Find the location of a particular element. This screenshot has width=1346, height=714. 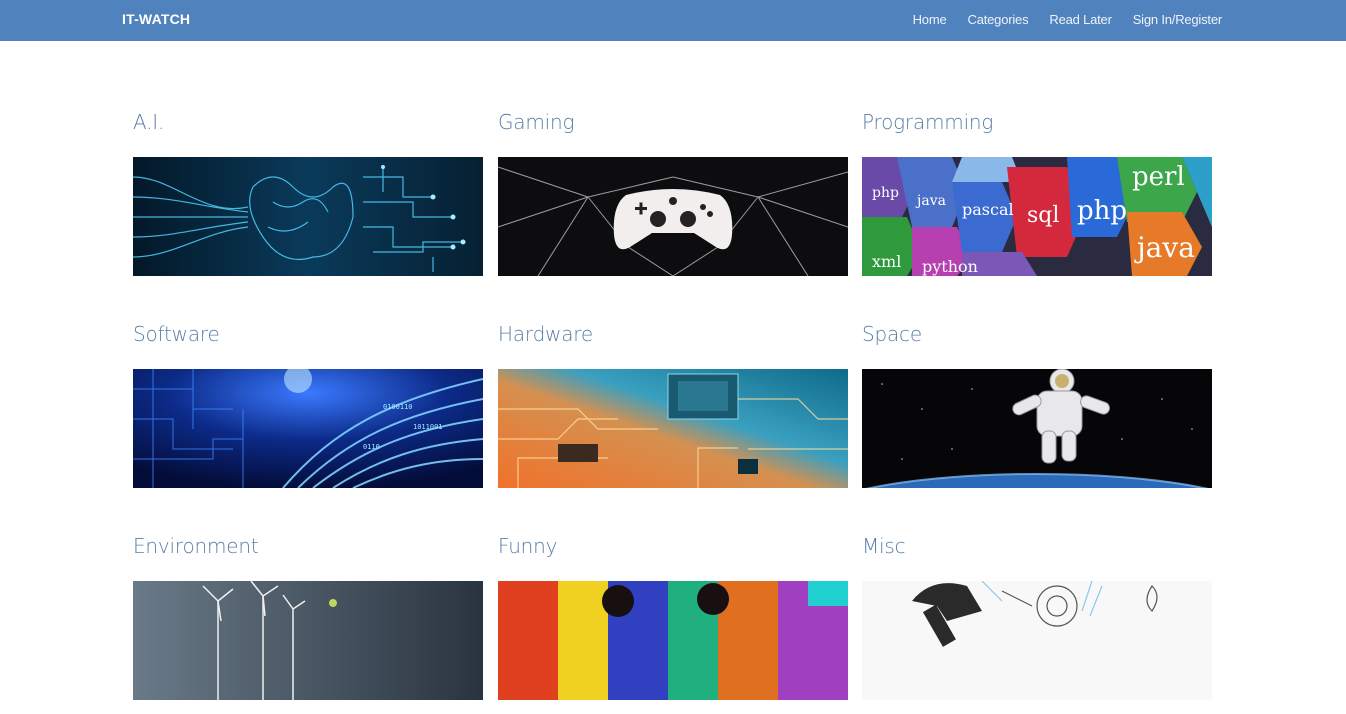

category-card-environment: Environment is located at coordinates (308, 624).